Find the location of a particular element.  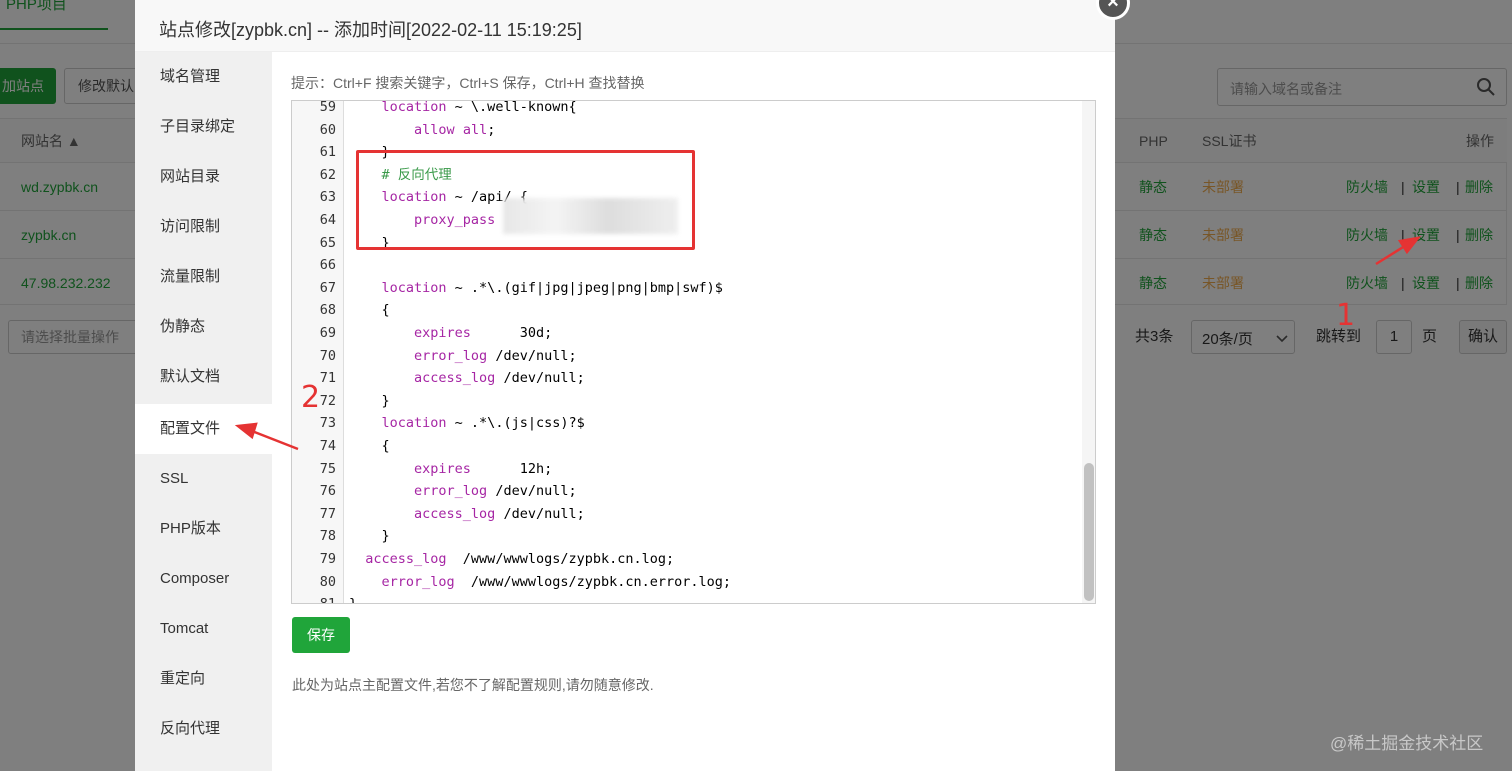

arrow-to-settings is located at coordinates (1398, 251).